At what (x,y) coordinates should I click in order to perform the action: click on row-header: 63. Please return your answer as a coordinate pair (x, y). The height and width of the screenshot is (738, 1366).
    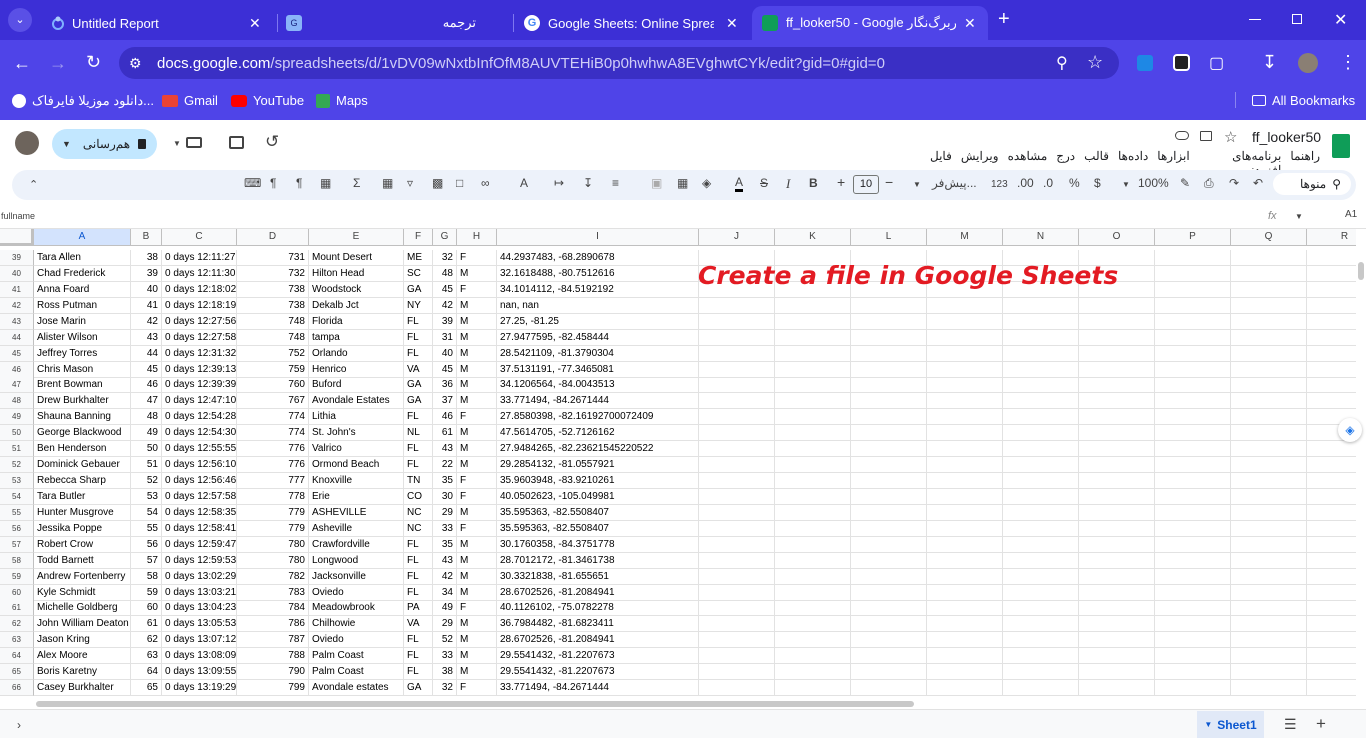
    Looking at the image, I should click on (17, 640).